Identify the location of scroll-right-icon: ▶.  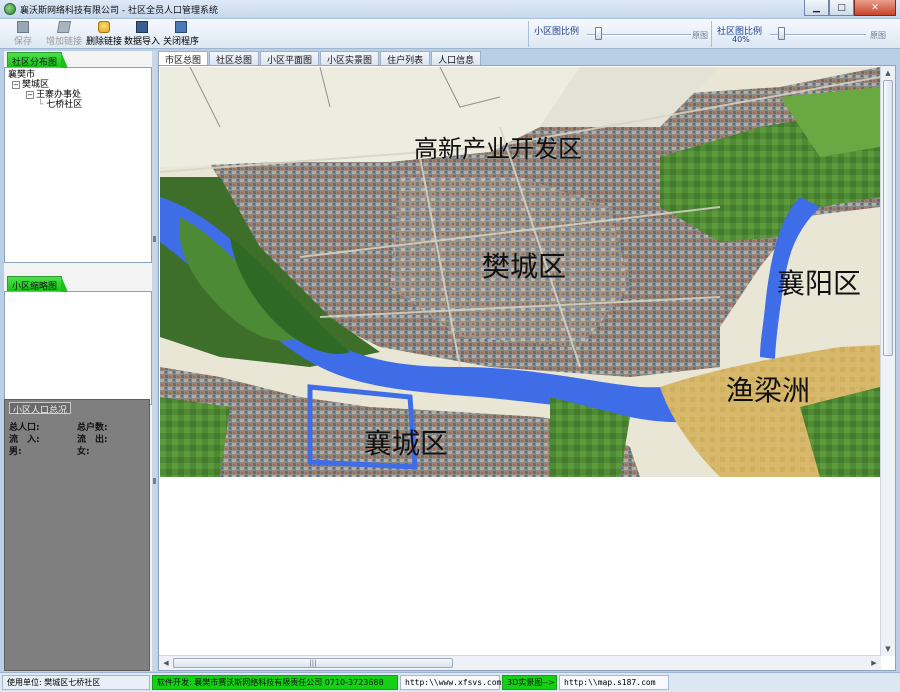
(874, 663).